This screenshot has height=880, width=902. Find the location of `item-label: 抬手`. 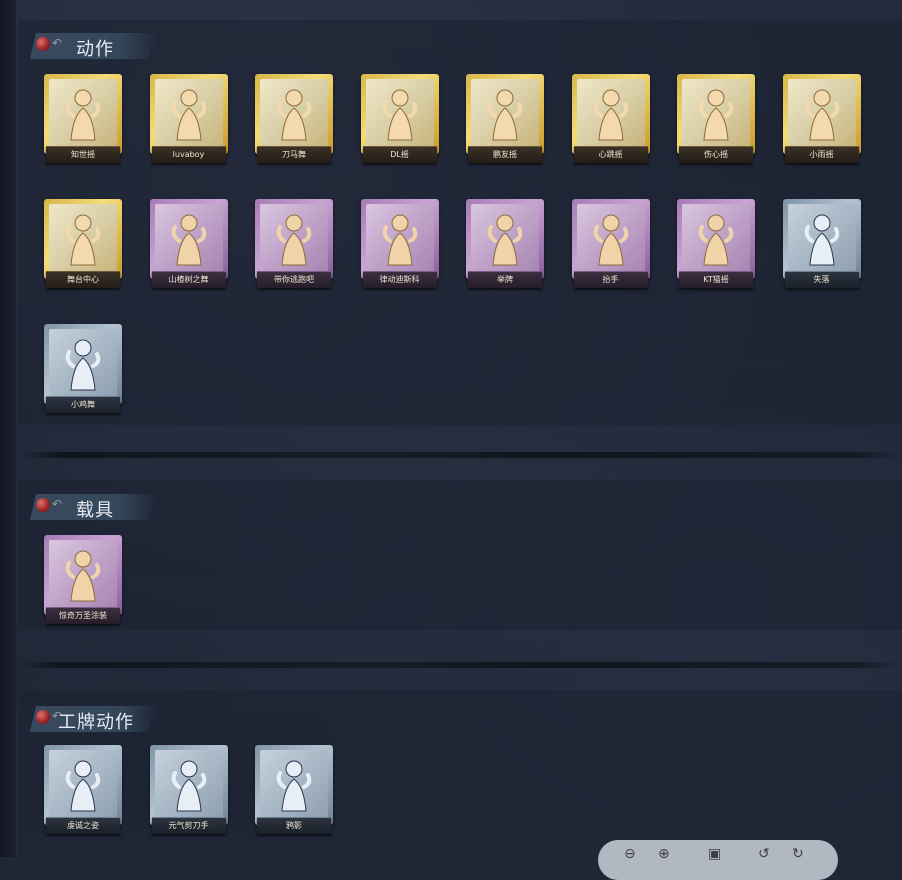

item-label: 抬手 is located at coordinates (610, 279).